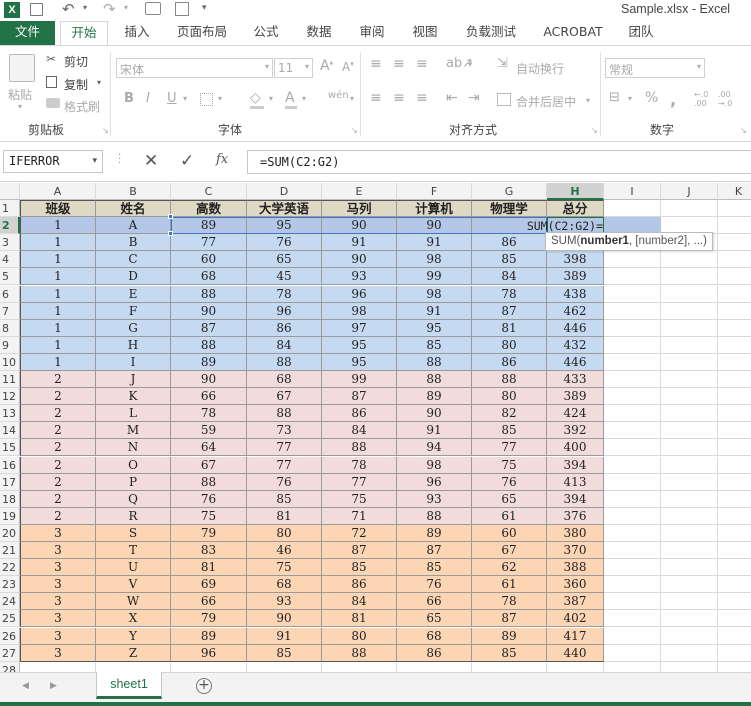  Describe the element at coordinates (209, 397) in the screenshot. I see `table-cell: 66` at that location.